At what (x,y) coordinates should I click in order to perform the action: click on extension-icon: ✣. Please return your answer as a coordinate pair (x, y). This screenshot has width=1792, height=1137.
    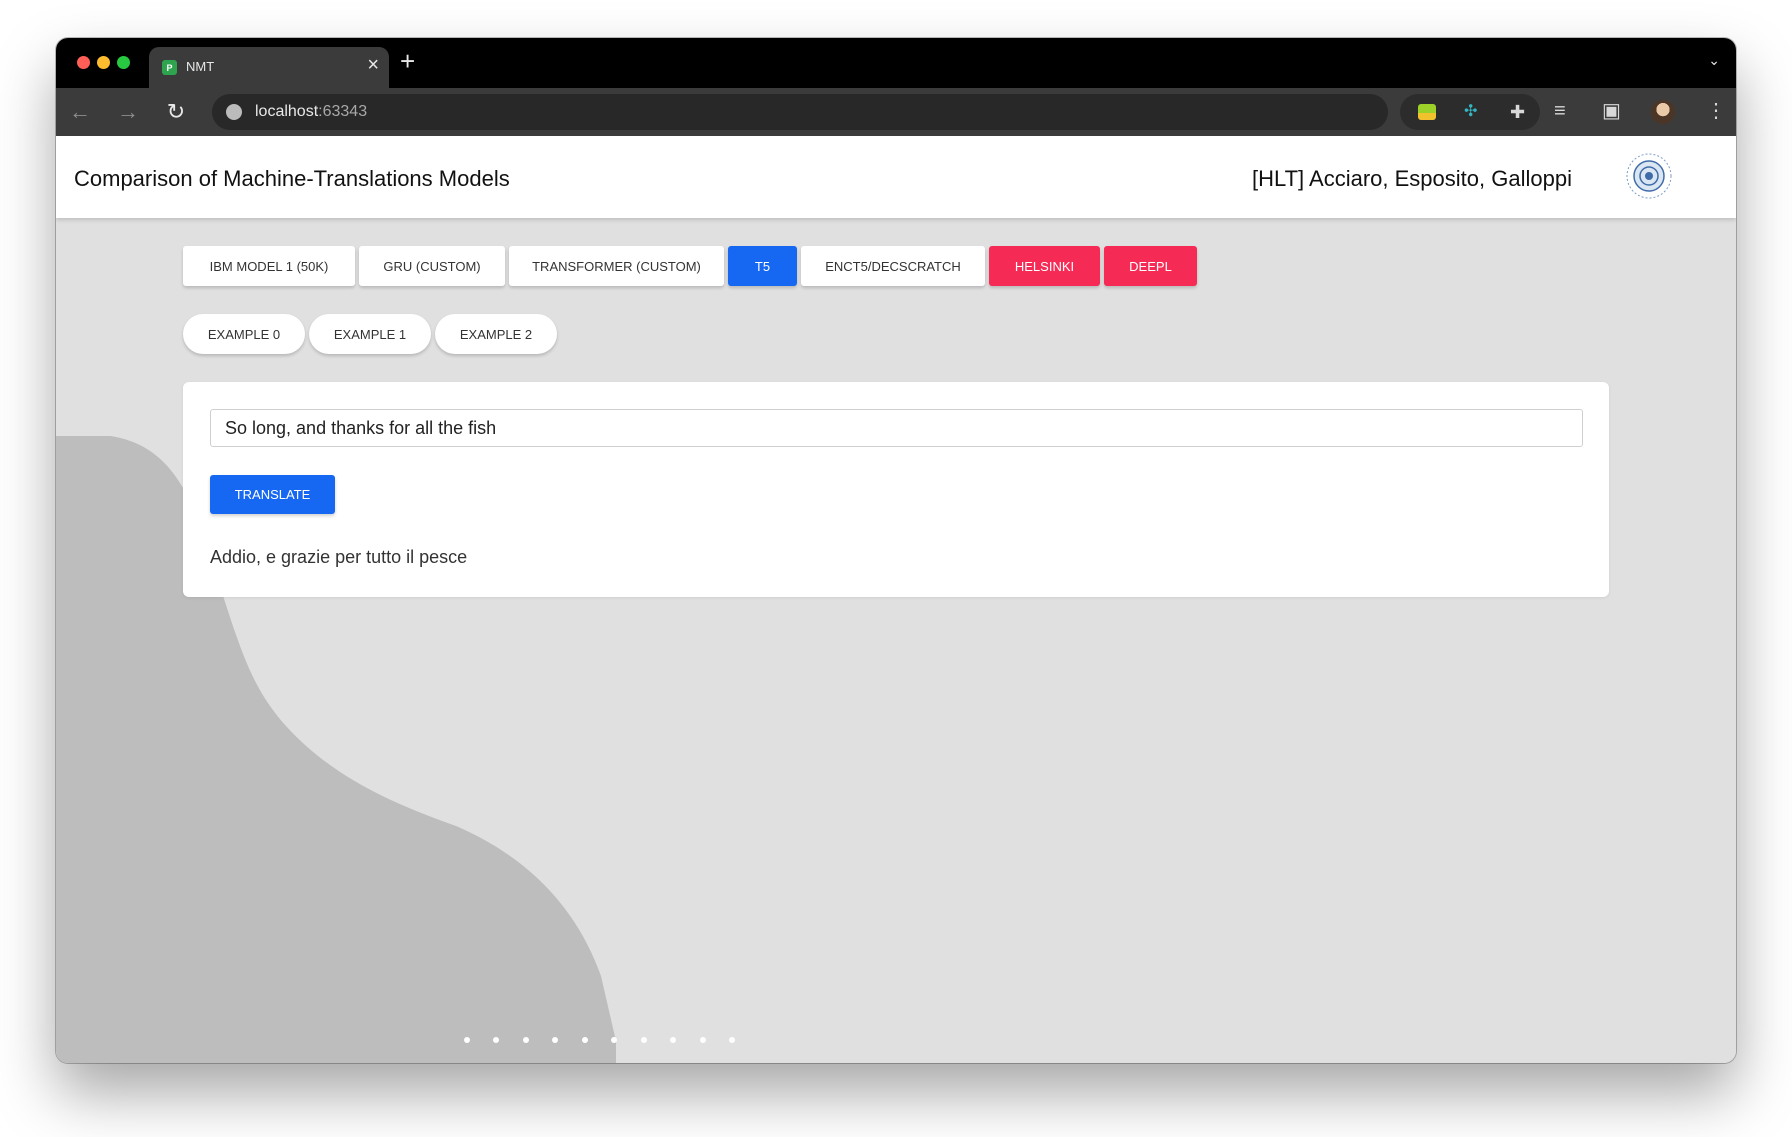
    Looking at the image, I should click on (1473, 112).